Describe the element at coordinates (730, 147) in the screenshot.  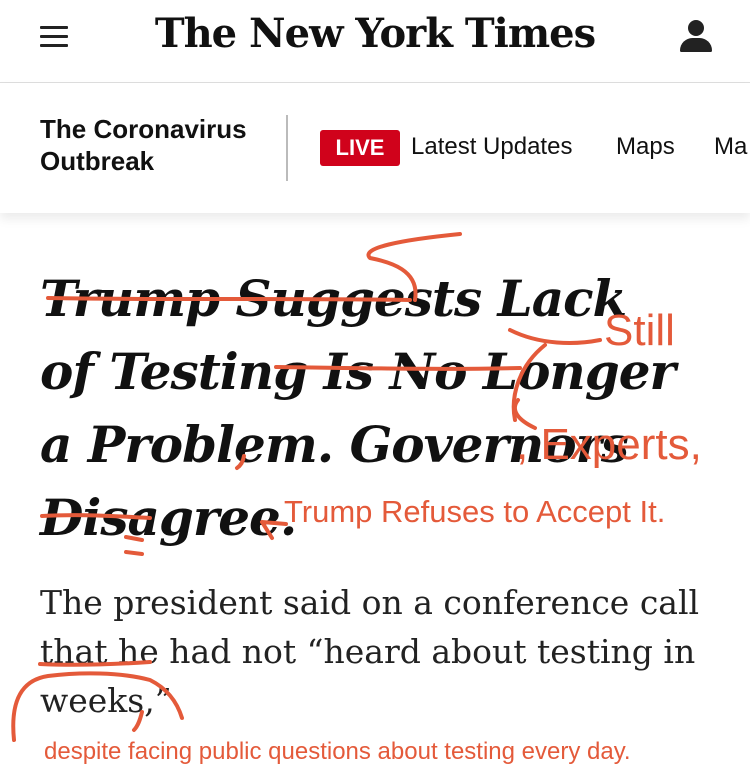
I see `nav-link-truncated: Ma` at that location.